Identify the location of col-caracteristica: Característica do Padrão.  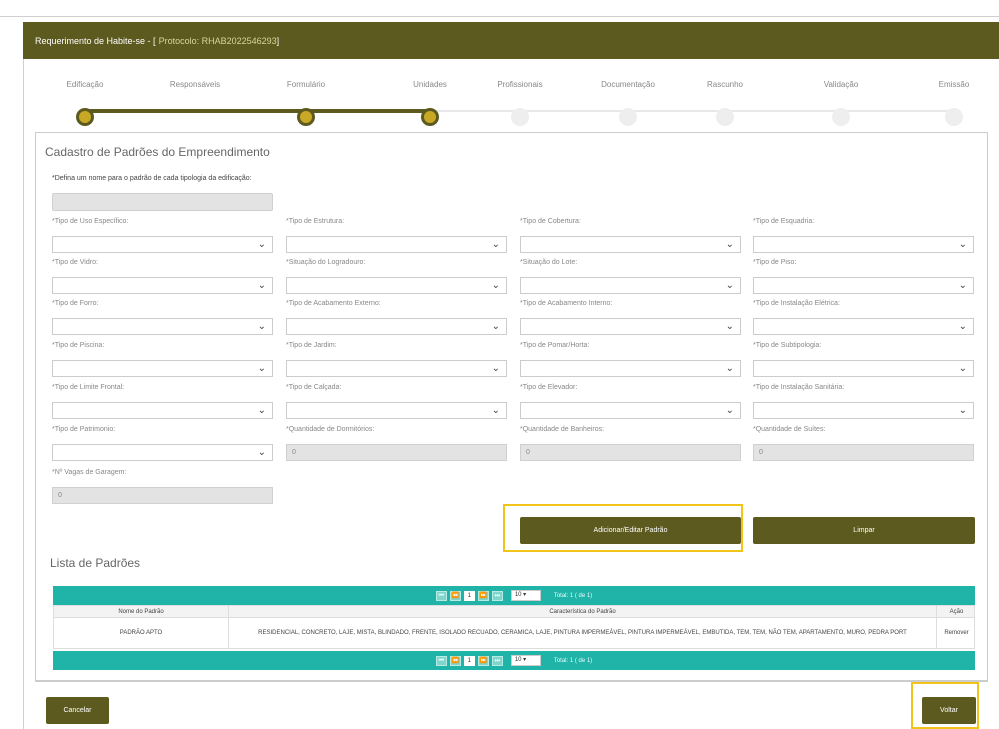
(583, 611).